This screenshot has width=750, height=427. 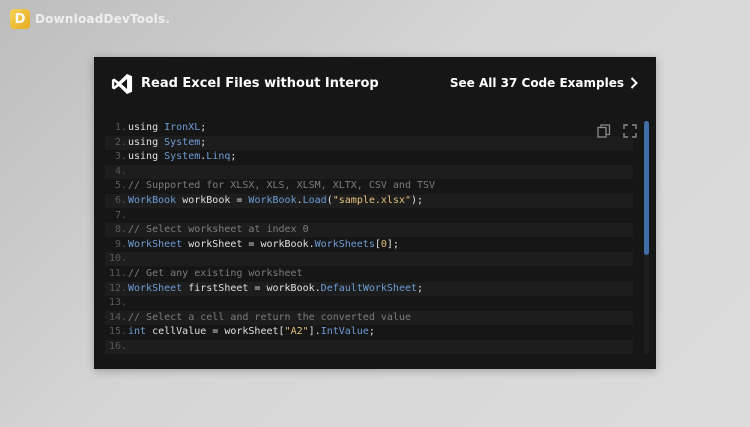 What do you see at coordinates (215, 273) in the screenshot?
I see `code-token: // Get any existing worksheet` at bounding box center [215, 273].